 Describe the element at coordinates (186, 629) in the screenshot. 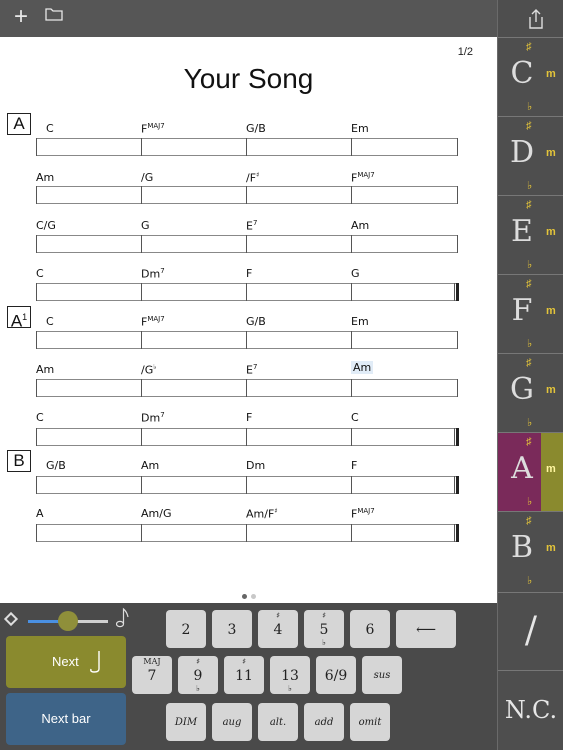

I see `quality-2: 2` at that location.